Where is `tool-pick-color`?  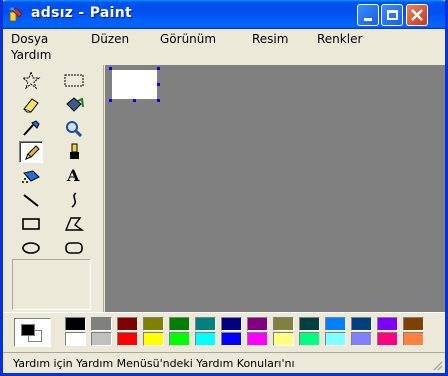 tool-pick-color is located at coordinates (31, 128).